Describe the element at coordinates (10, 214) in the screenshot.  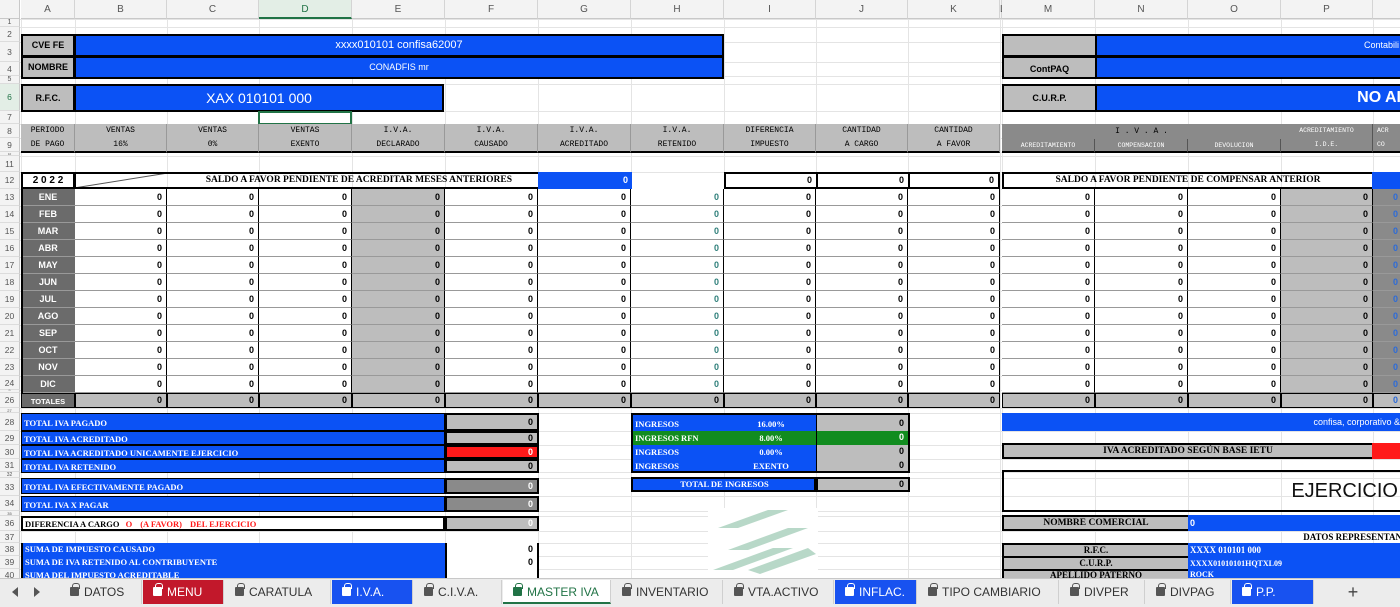
I see `row-header-14: 14` at that location.